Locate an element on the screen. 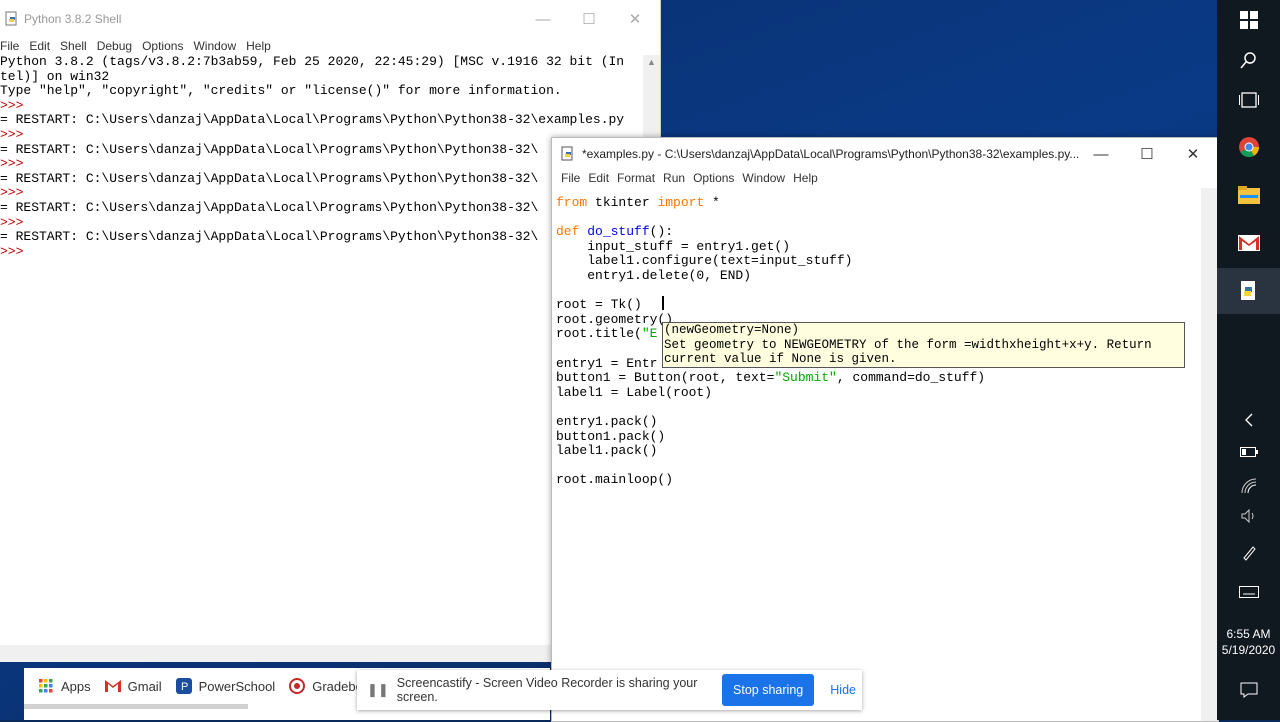 This screenshot has width=1280, height=722. pen-icon is located at coordinates (1249, 553).